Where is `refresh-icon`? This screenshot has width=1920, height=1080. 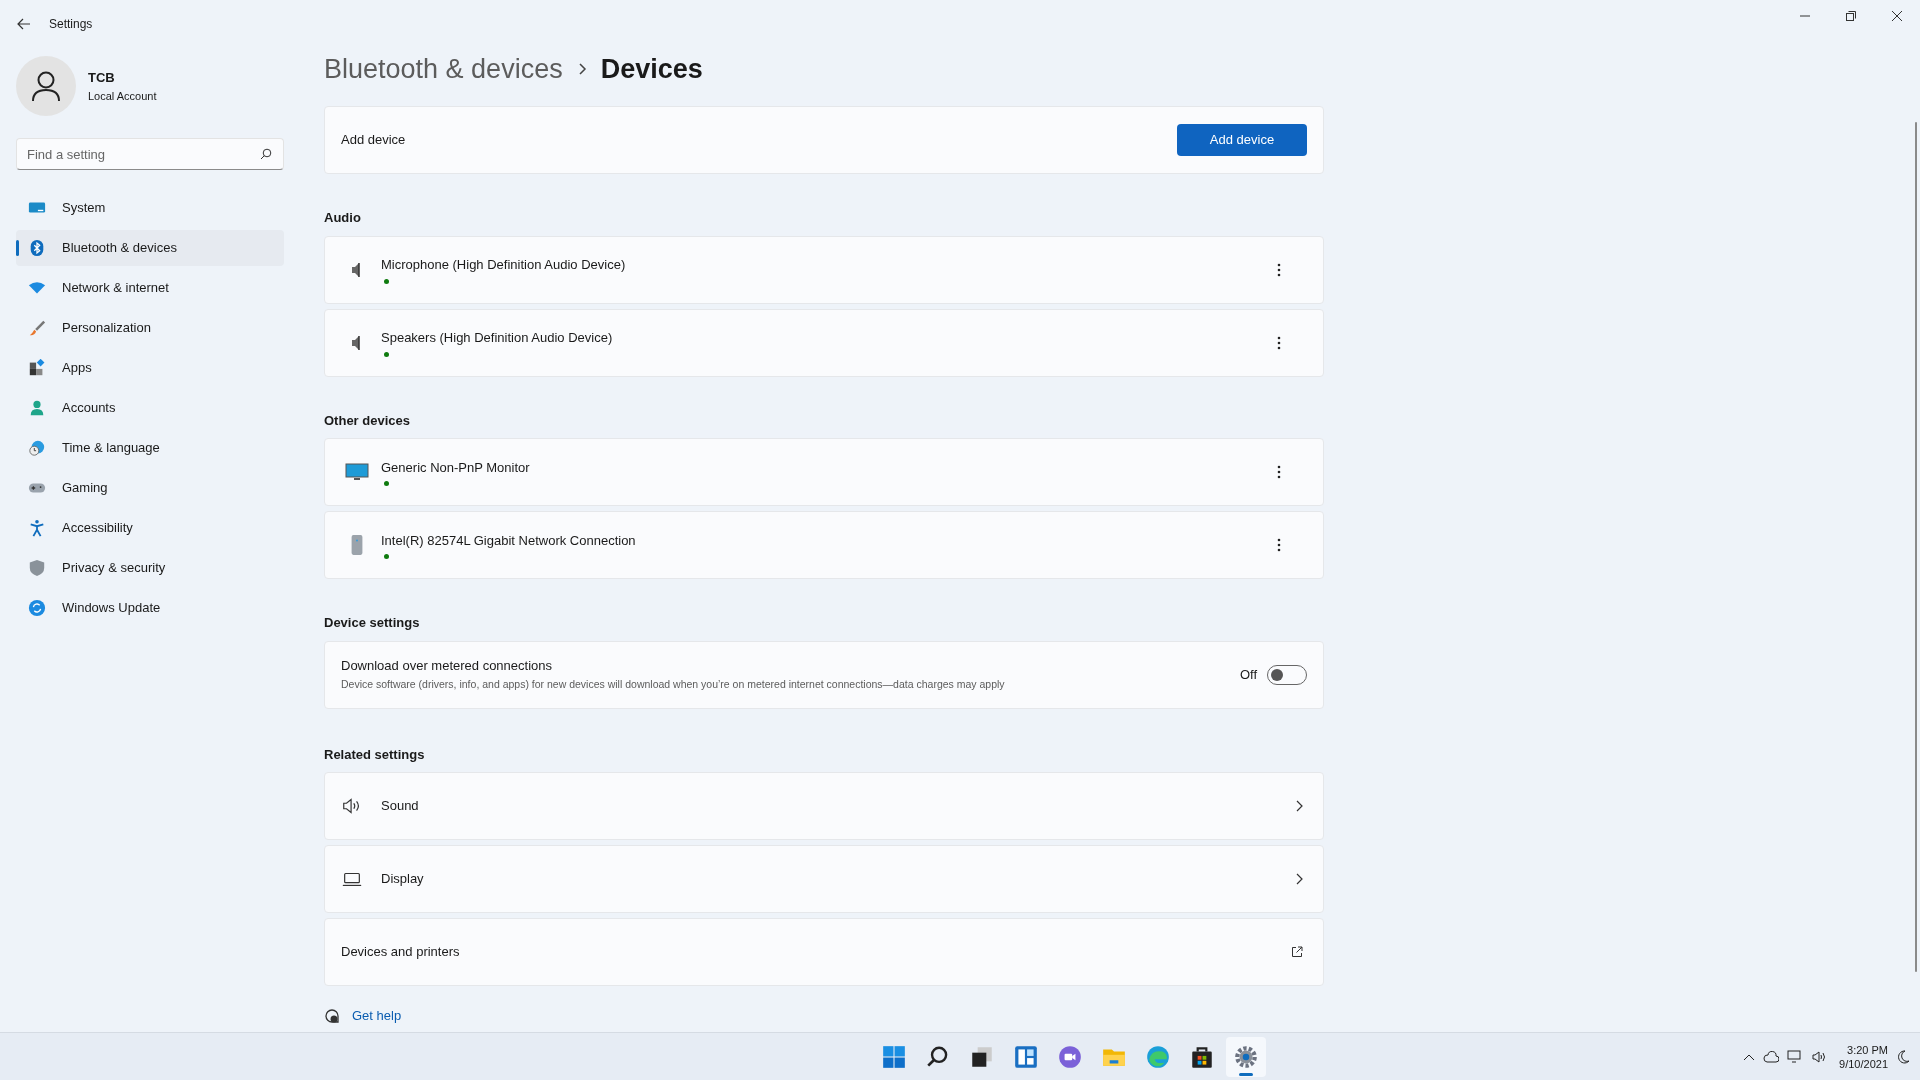
refresh-icon is located at coordinates (37, 608).